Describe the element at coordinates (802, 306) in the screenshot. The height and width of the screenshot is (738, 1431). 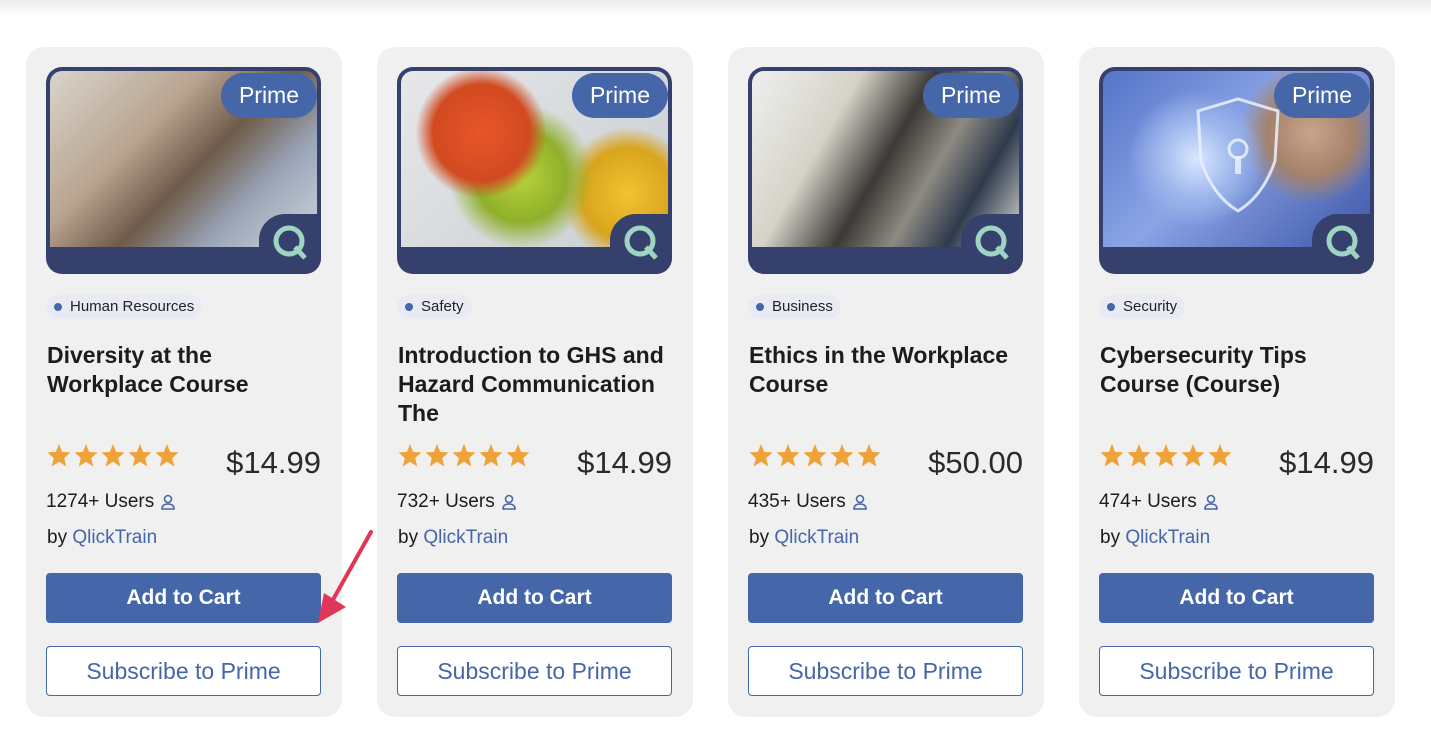
I see `category-label: Business` at that location.